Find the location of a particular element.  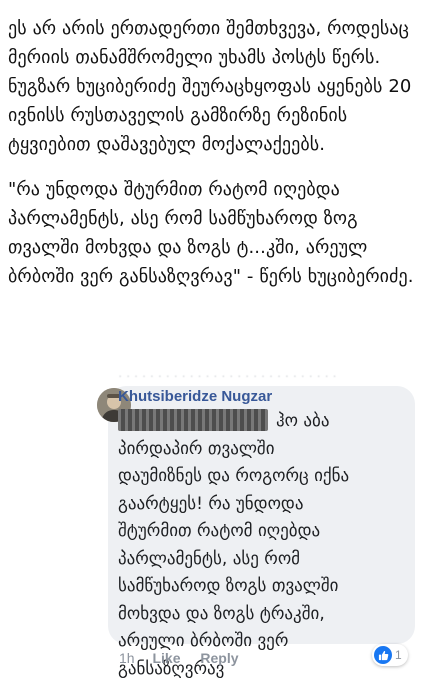

comment-line: გაარტყეს! რა უნდოდა is located at coordinates (211, 503).